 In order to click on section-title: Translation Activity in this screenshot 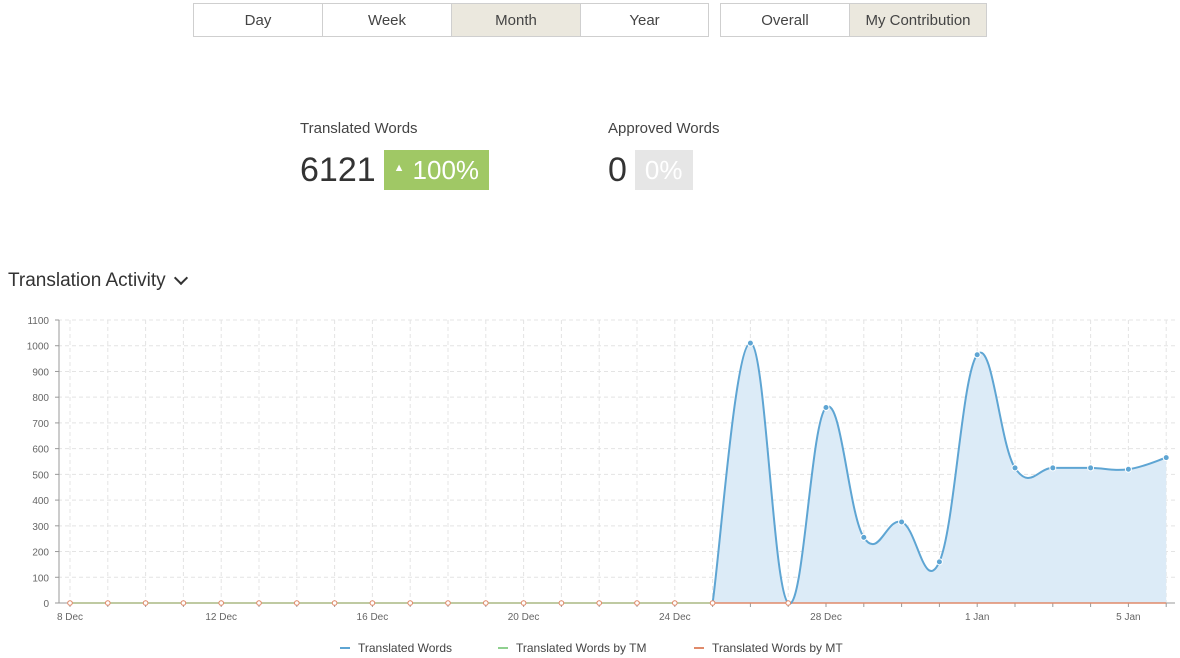, I will do `click(87, 280)`.